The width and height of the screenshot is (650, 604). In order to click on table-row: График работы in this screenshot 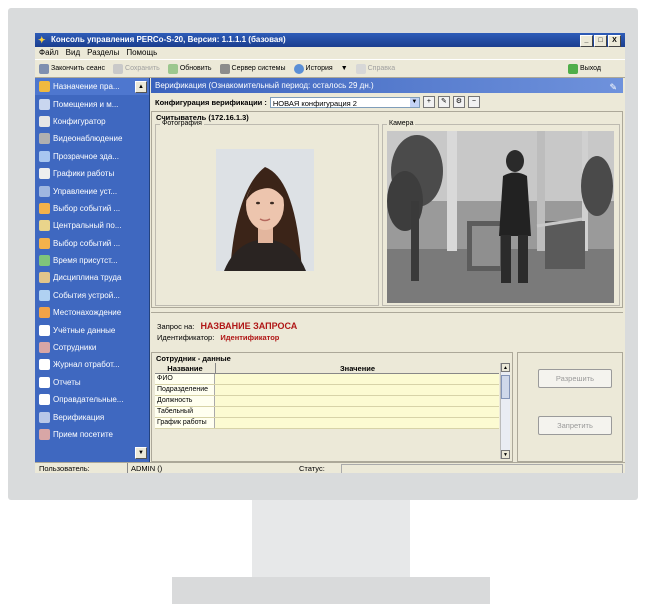, I will do `click(327, 423)`.